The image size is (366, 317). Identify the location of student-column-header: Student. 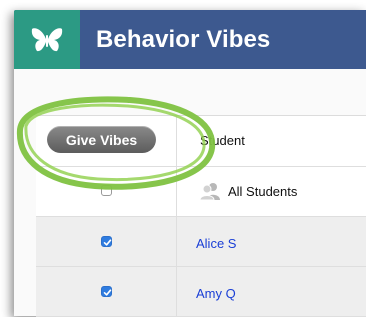
(222, 140).